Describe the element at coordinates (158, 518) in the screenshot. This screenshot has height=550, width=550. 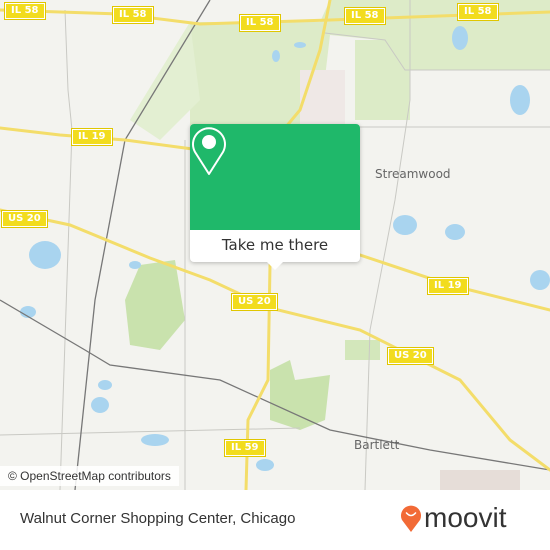
I see `place-name: Walnut Corner Shopping Center, Chicago` at that location.